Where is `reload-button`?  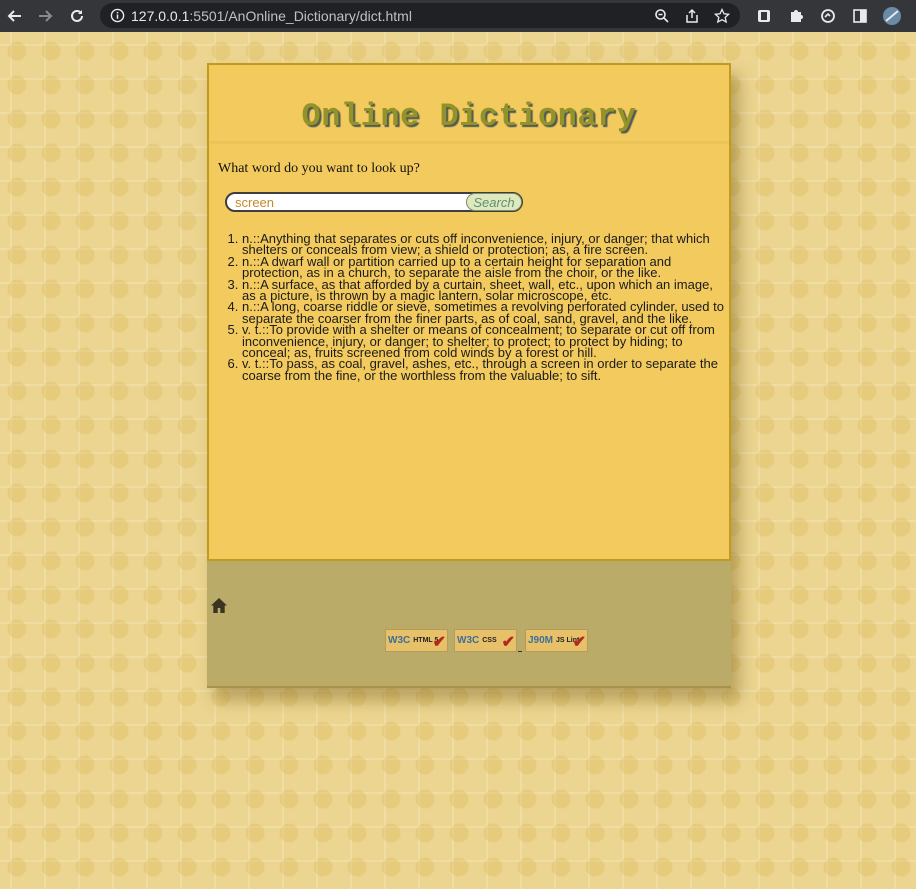
reload-button is located at coordinates (77, 16).